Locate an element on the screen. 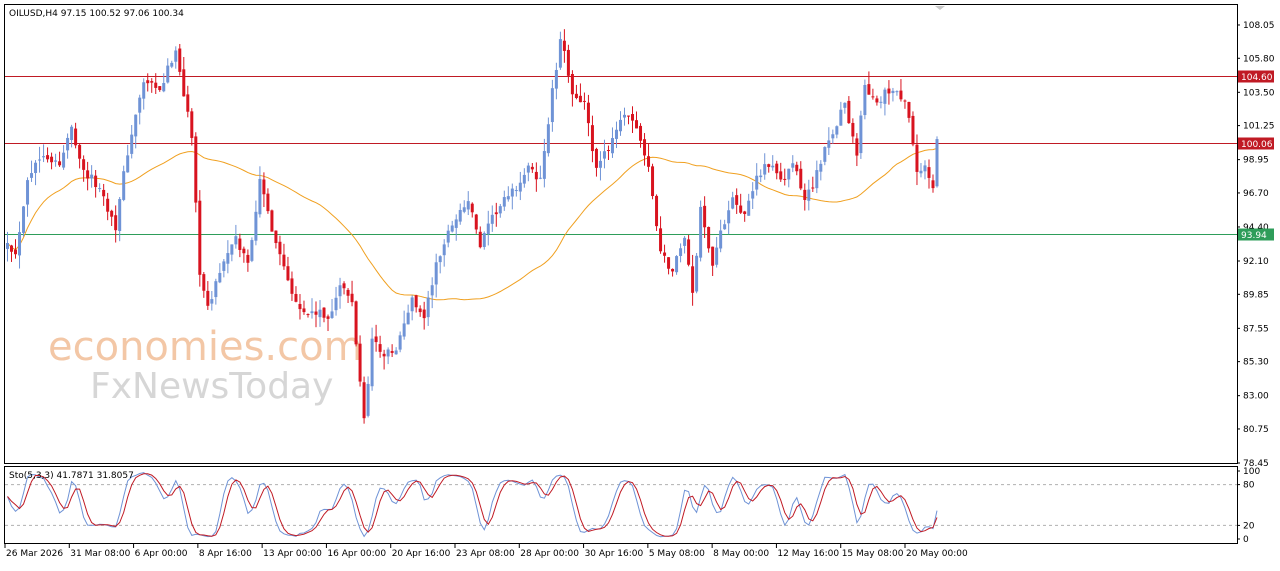 The height and width of the screenshot is (571, 1280). y-tick-label: 92.10 is located at coordinates (1256, 262).